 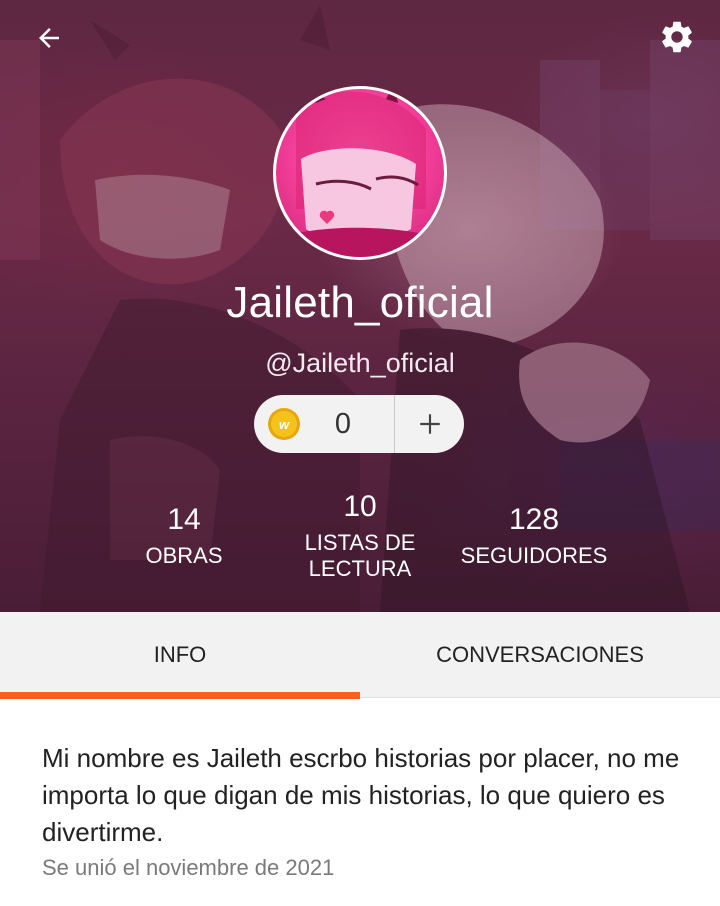 I want to click on tab-info: INFO, so click(x=180, y=655).